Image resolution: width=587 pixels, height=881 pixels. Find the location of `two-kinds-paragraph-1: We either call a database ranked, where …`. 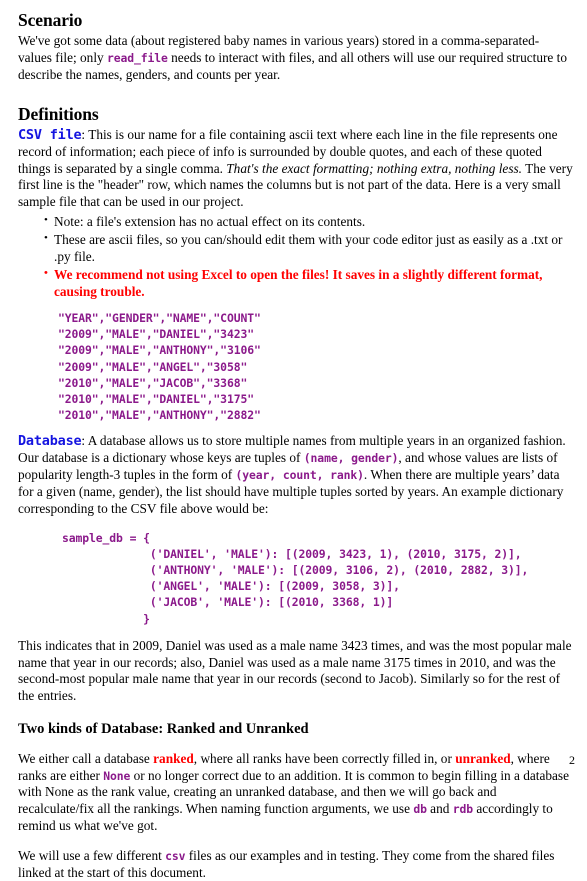

two-kinds-paragraph-1: We either call a database ranked, where … is located at coordinates (295, 793).